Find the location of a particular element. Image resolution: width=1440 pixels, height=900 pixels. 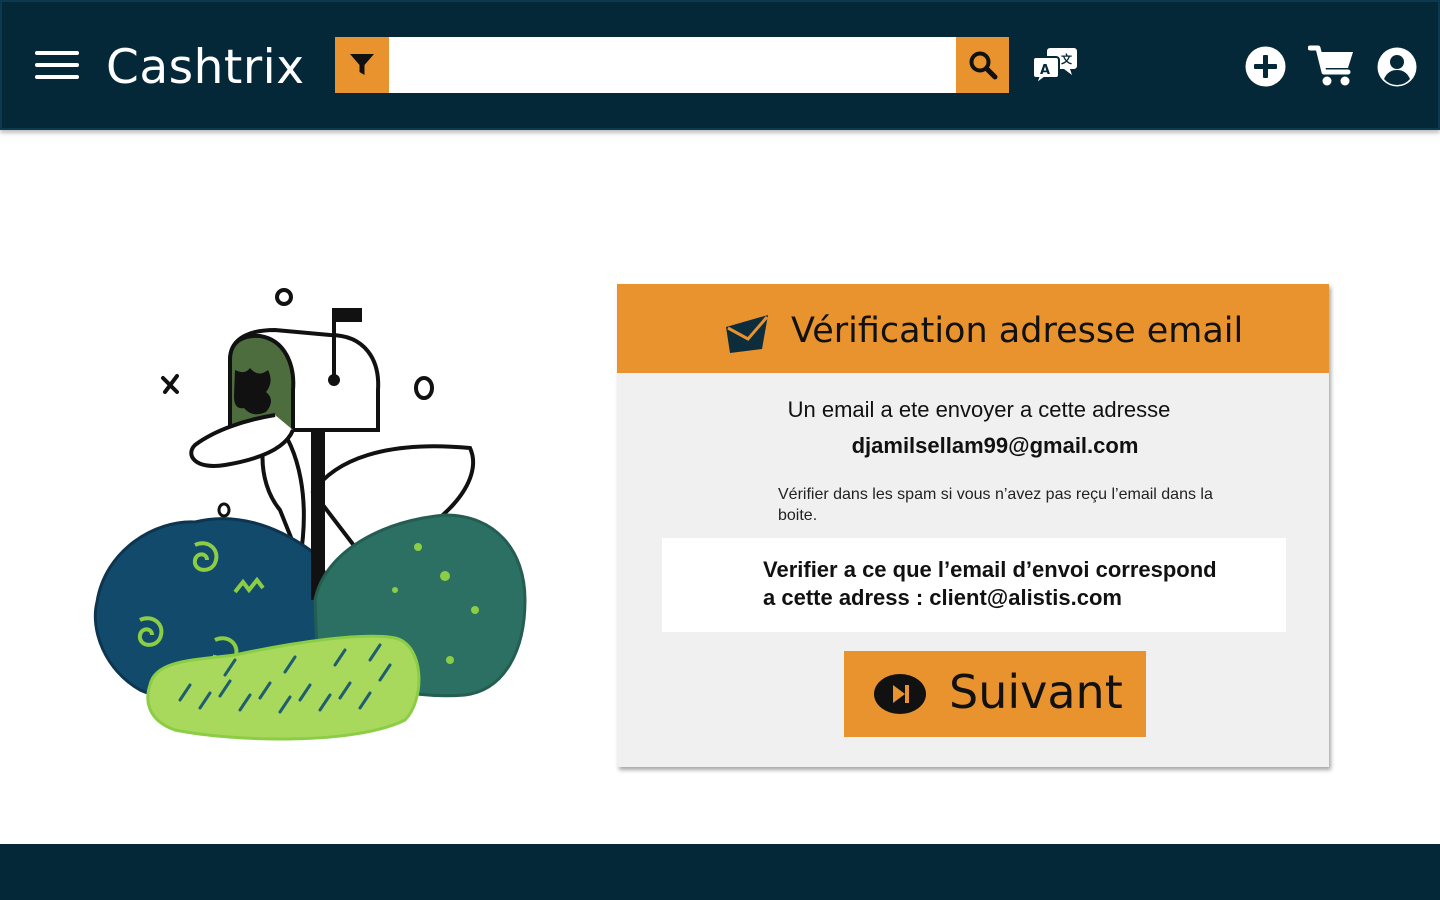

plus-circle-icon is located at coordinates (1265, 66).